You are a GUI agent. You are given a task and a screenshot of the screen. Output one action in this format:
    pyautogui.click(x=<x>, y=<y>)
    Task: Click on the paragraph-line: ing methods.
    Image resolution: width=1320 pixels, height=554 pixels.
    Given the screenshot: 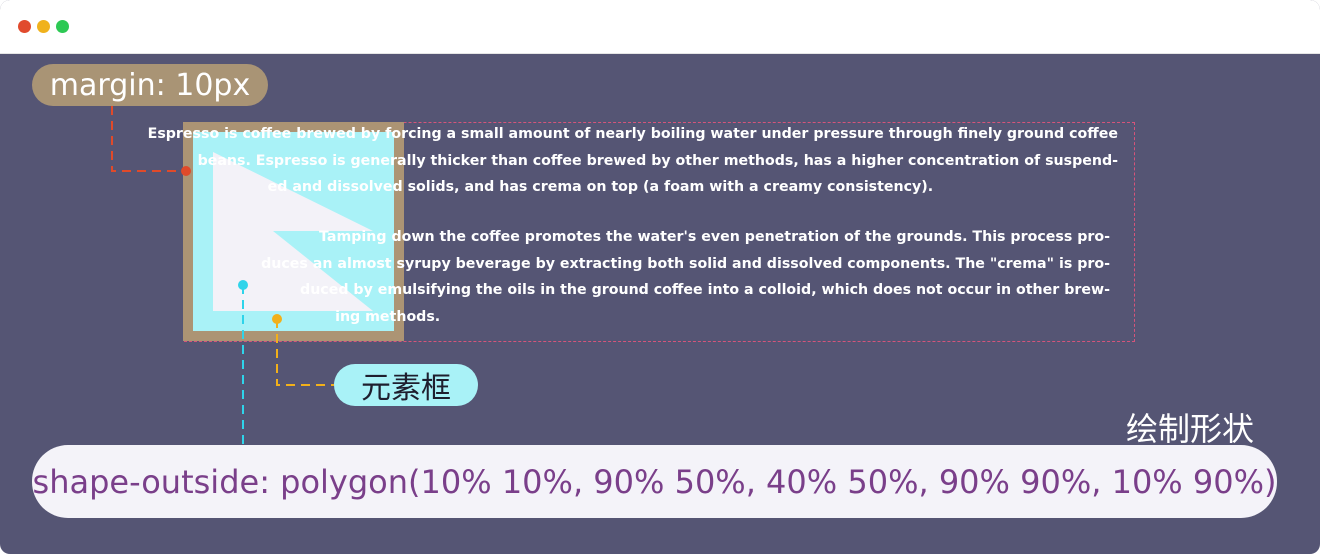 What is the action you would take?
    pyautogui.click(x=388, y=316)
    